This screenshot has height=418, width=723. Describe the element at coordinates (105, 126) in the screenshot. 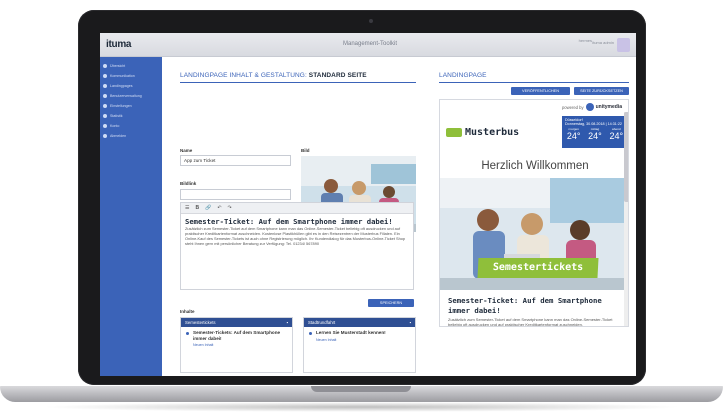

I see `user-icon` at that location.